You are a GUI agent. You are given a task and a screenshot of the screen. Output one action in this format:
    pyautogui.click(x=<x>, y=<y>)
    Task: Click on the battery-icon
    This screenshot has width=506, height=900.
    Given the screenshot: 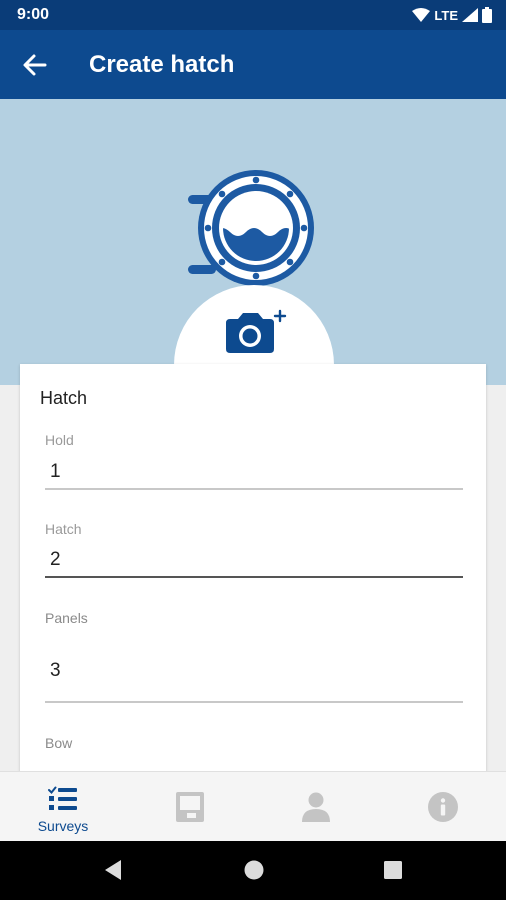 What is the action you would take?
    pyautogui.click(x=487, y=15)
    